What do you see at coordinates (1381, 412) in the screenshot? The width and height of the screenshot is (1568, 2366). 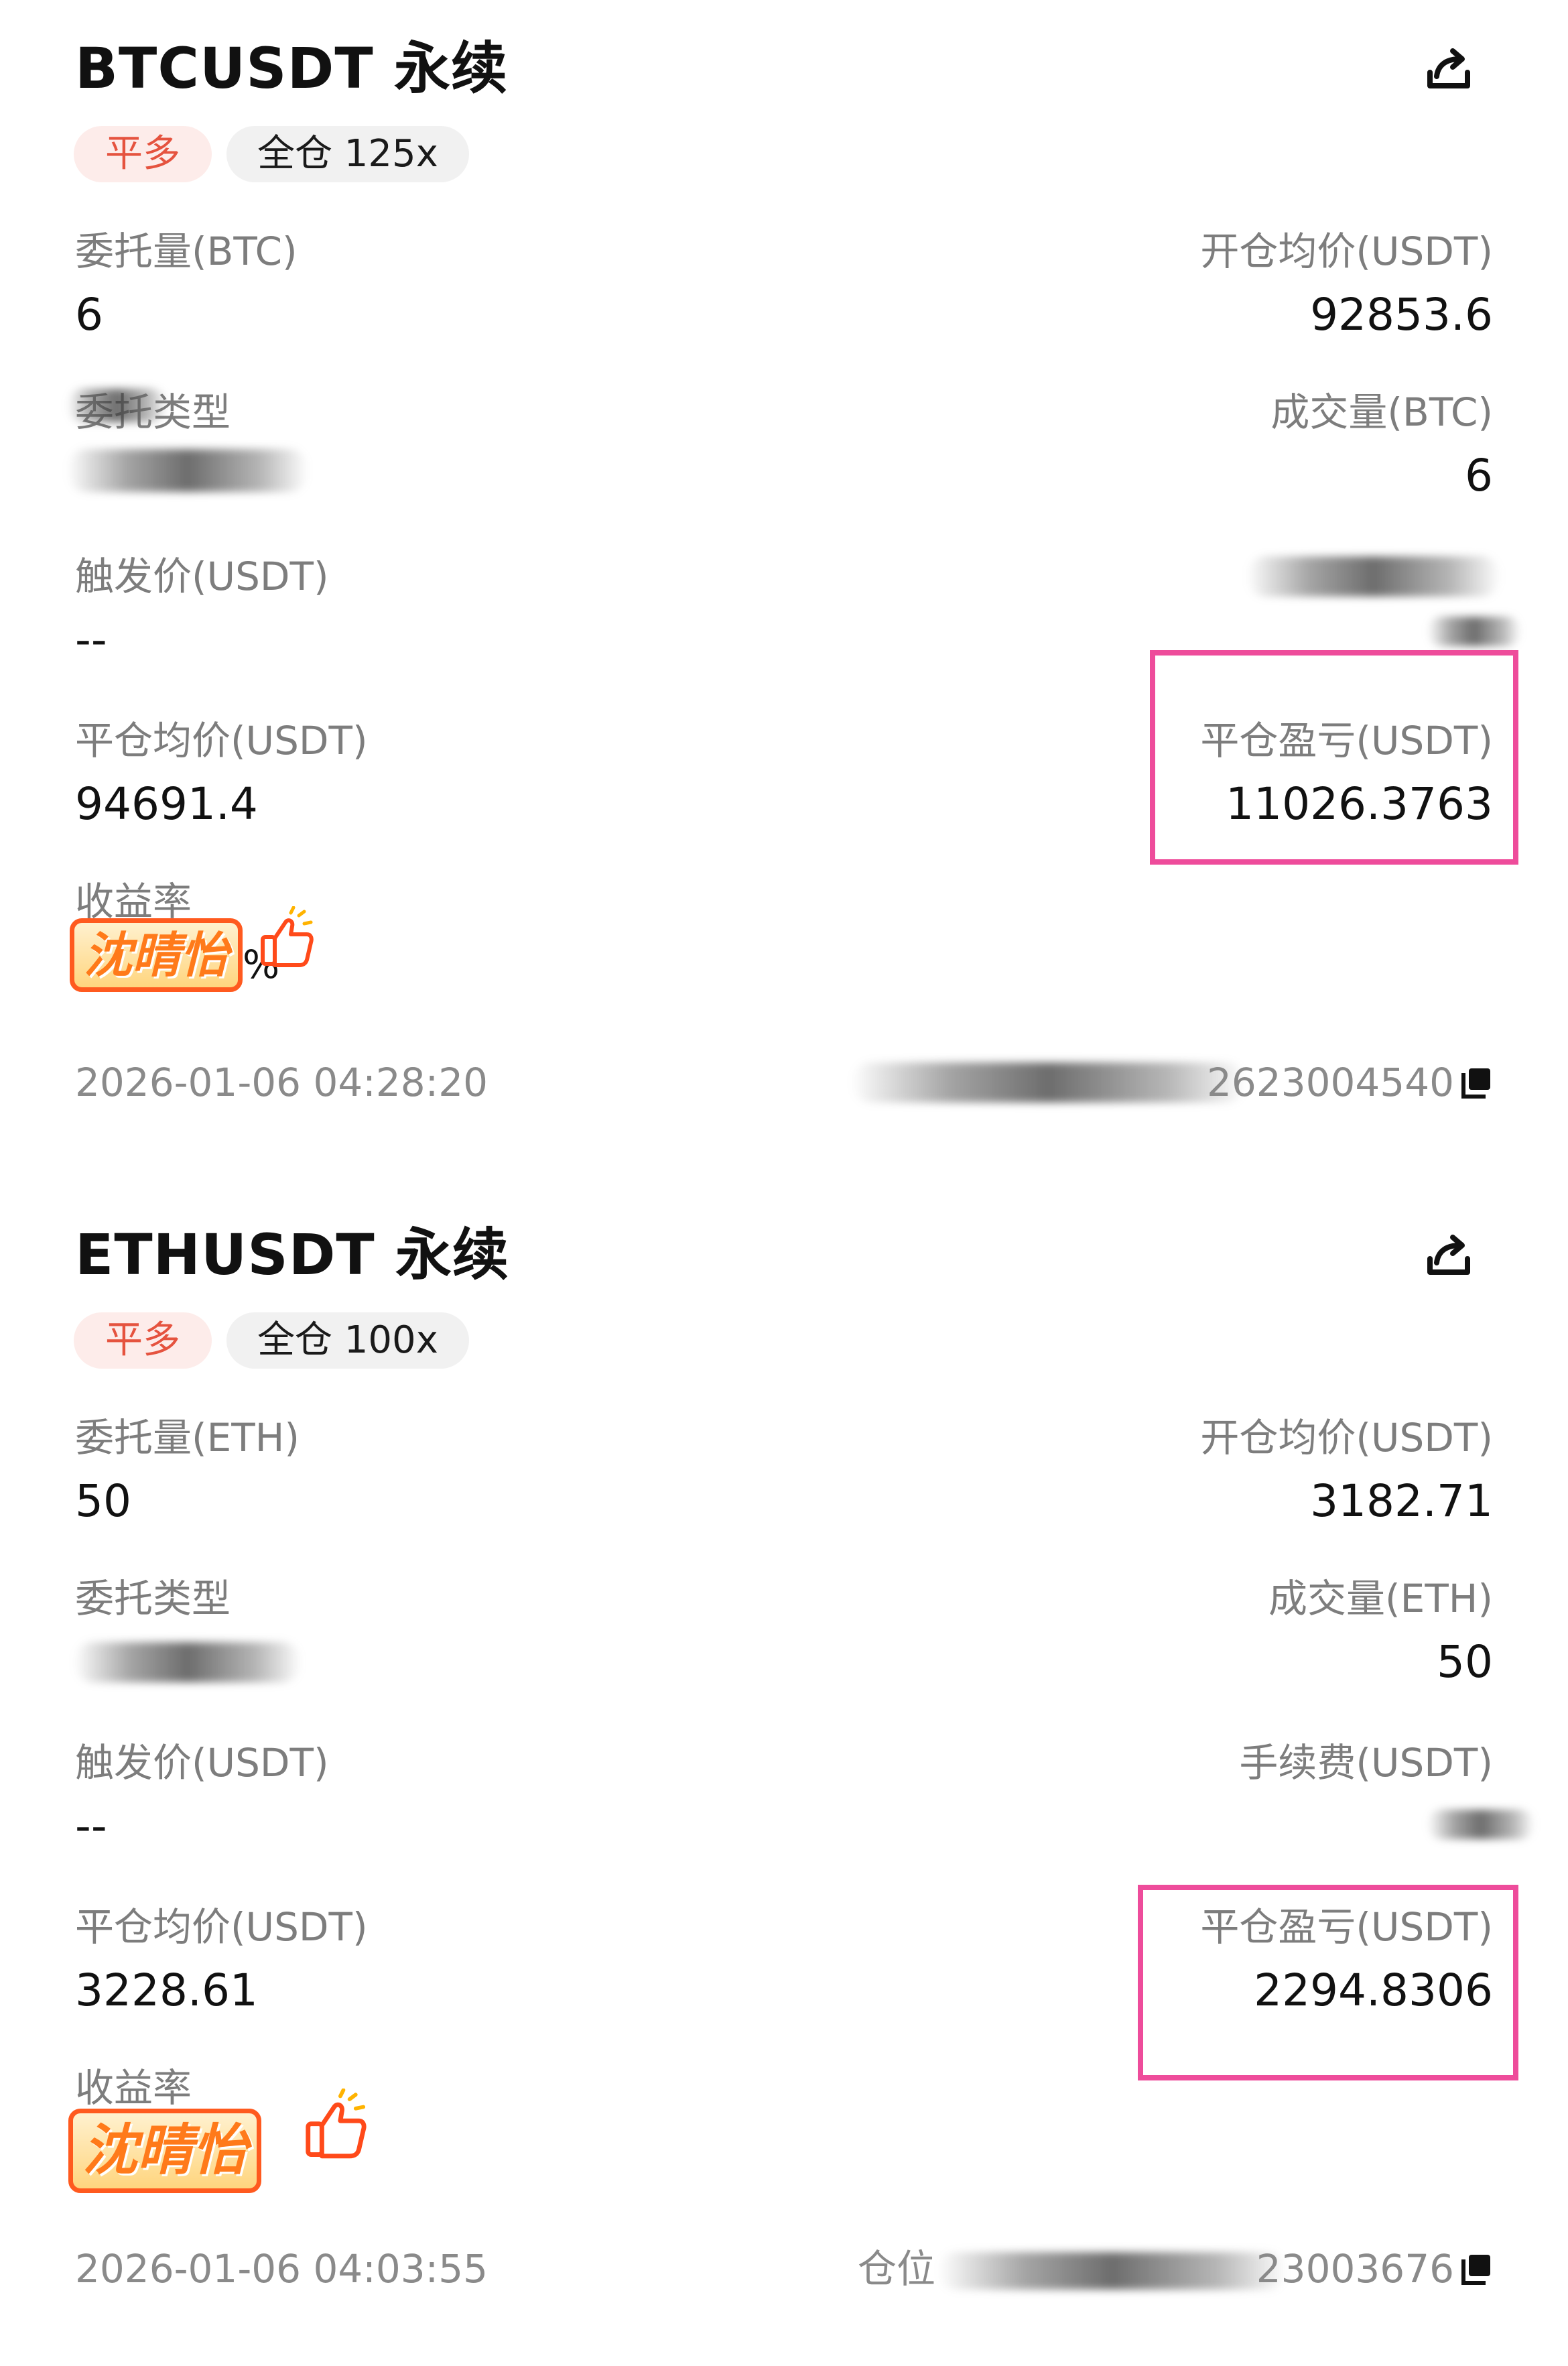 I see `filled-label: 成交量(BTC)` at bounding box center [1381, 412].